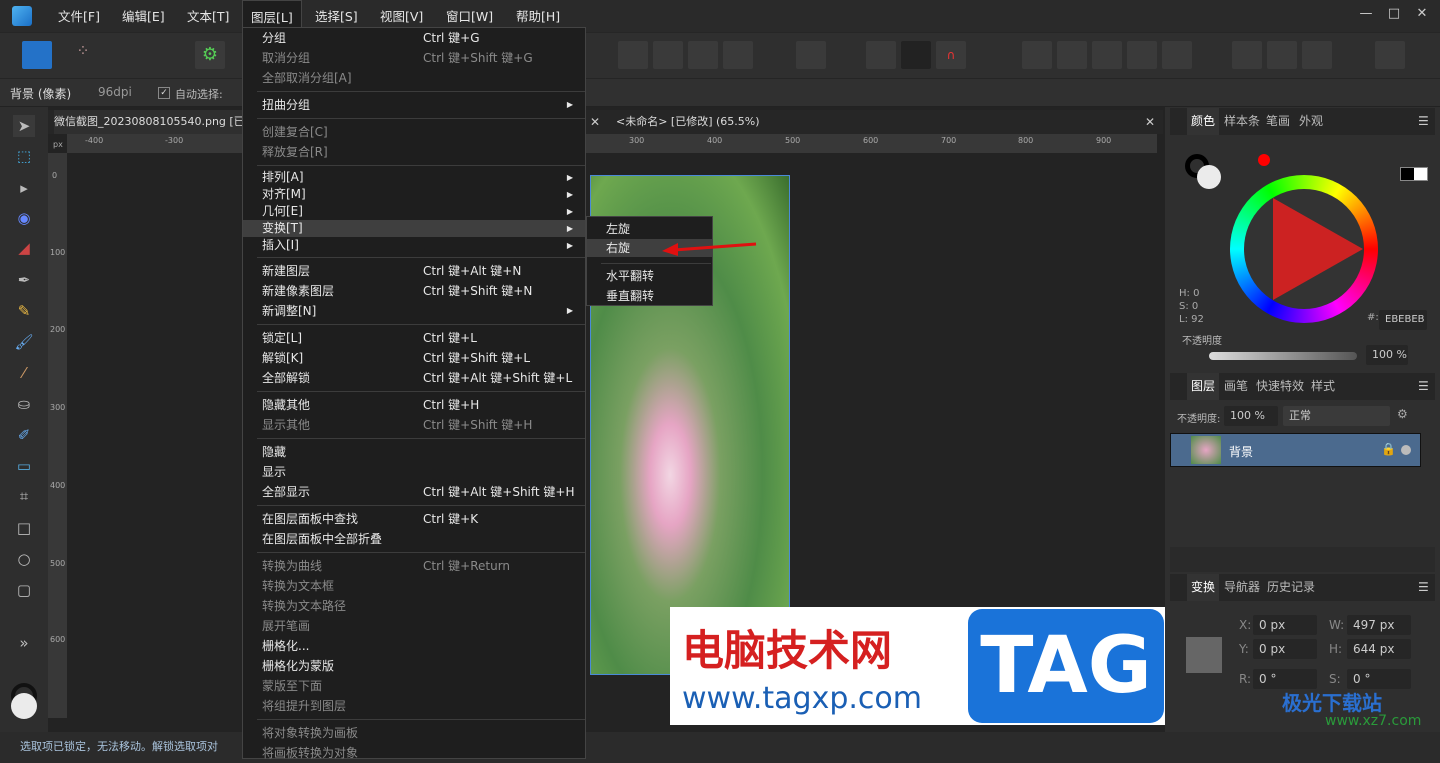 Image resolution: width=1440 pixels, height=763 pixels. I want to click on tab-brushes: 画笔, so click(1236, 386).